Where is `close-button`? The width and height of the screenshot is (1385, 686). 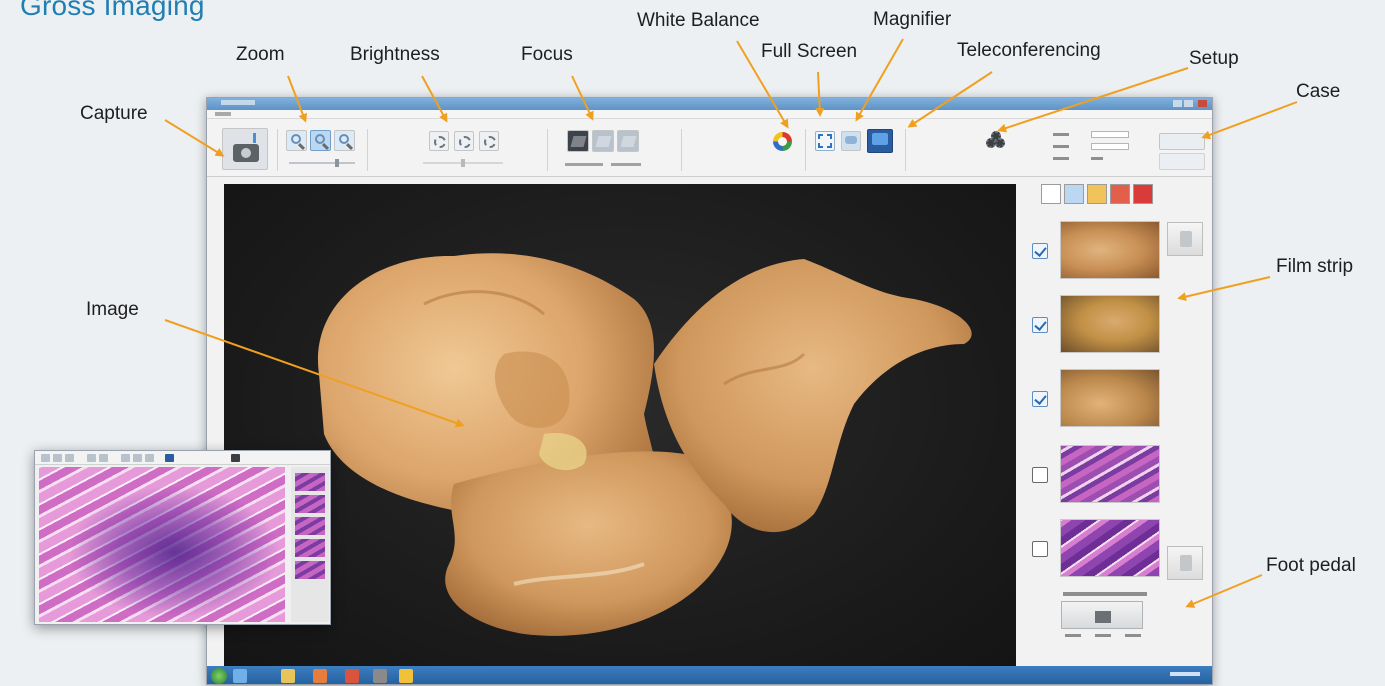 close-button is located at coordinates (1202, 103).